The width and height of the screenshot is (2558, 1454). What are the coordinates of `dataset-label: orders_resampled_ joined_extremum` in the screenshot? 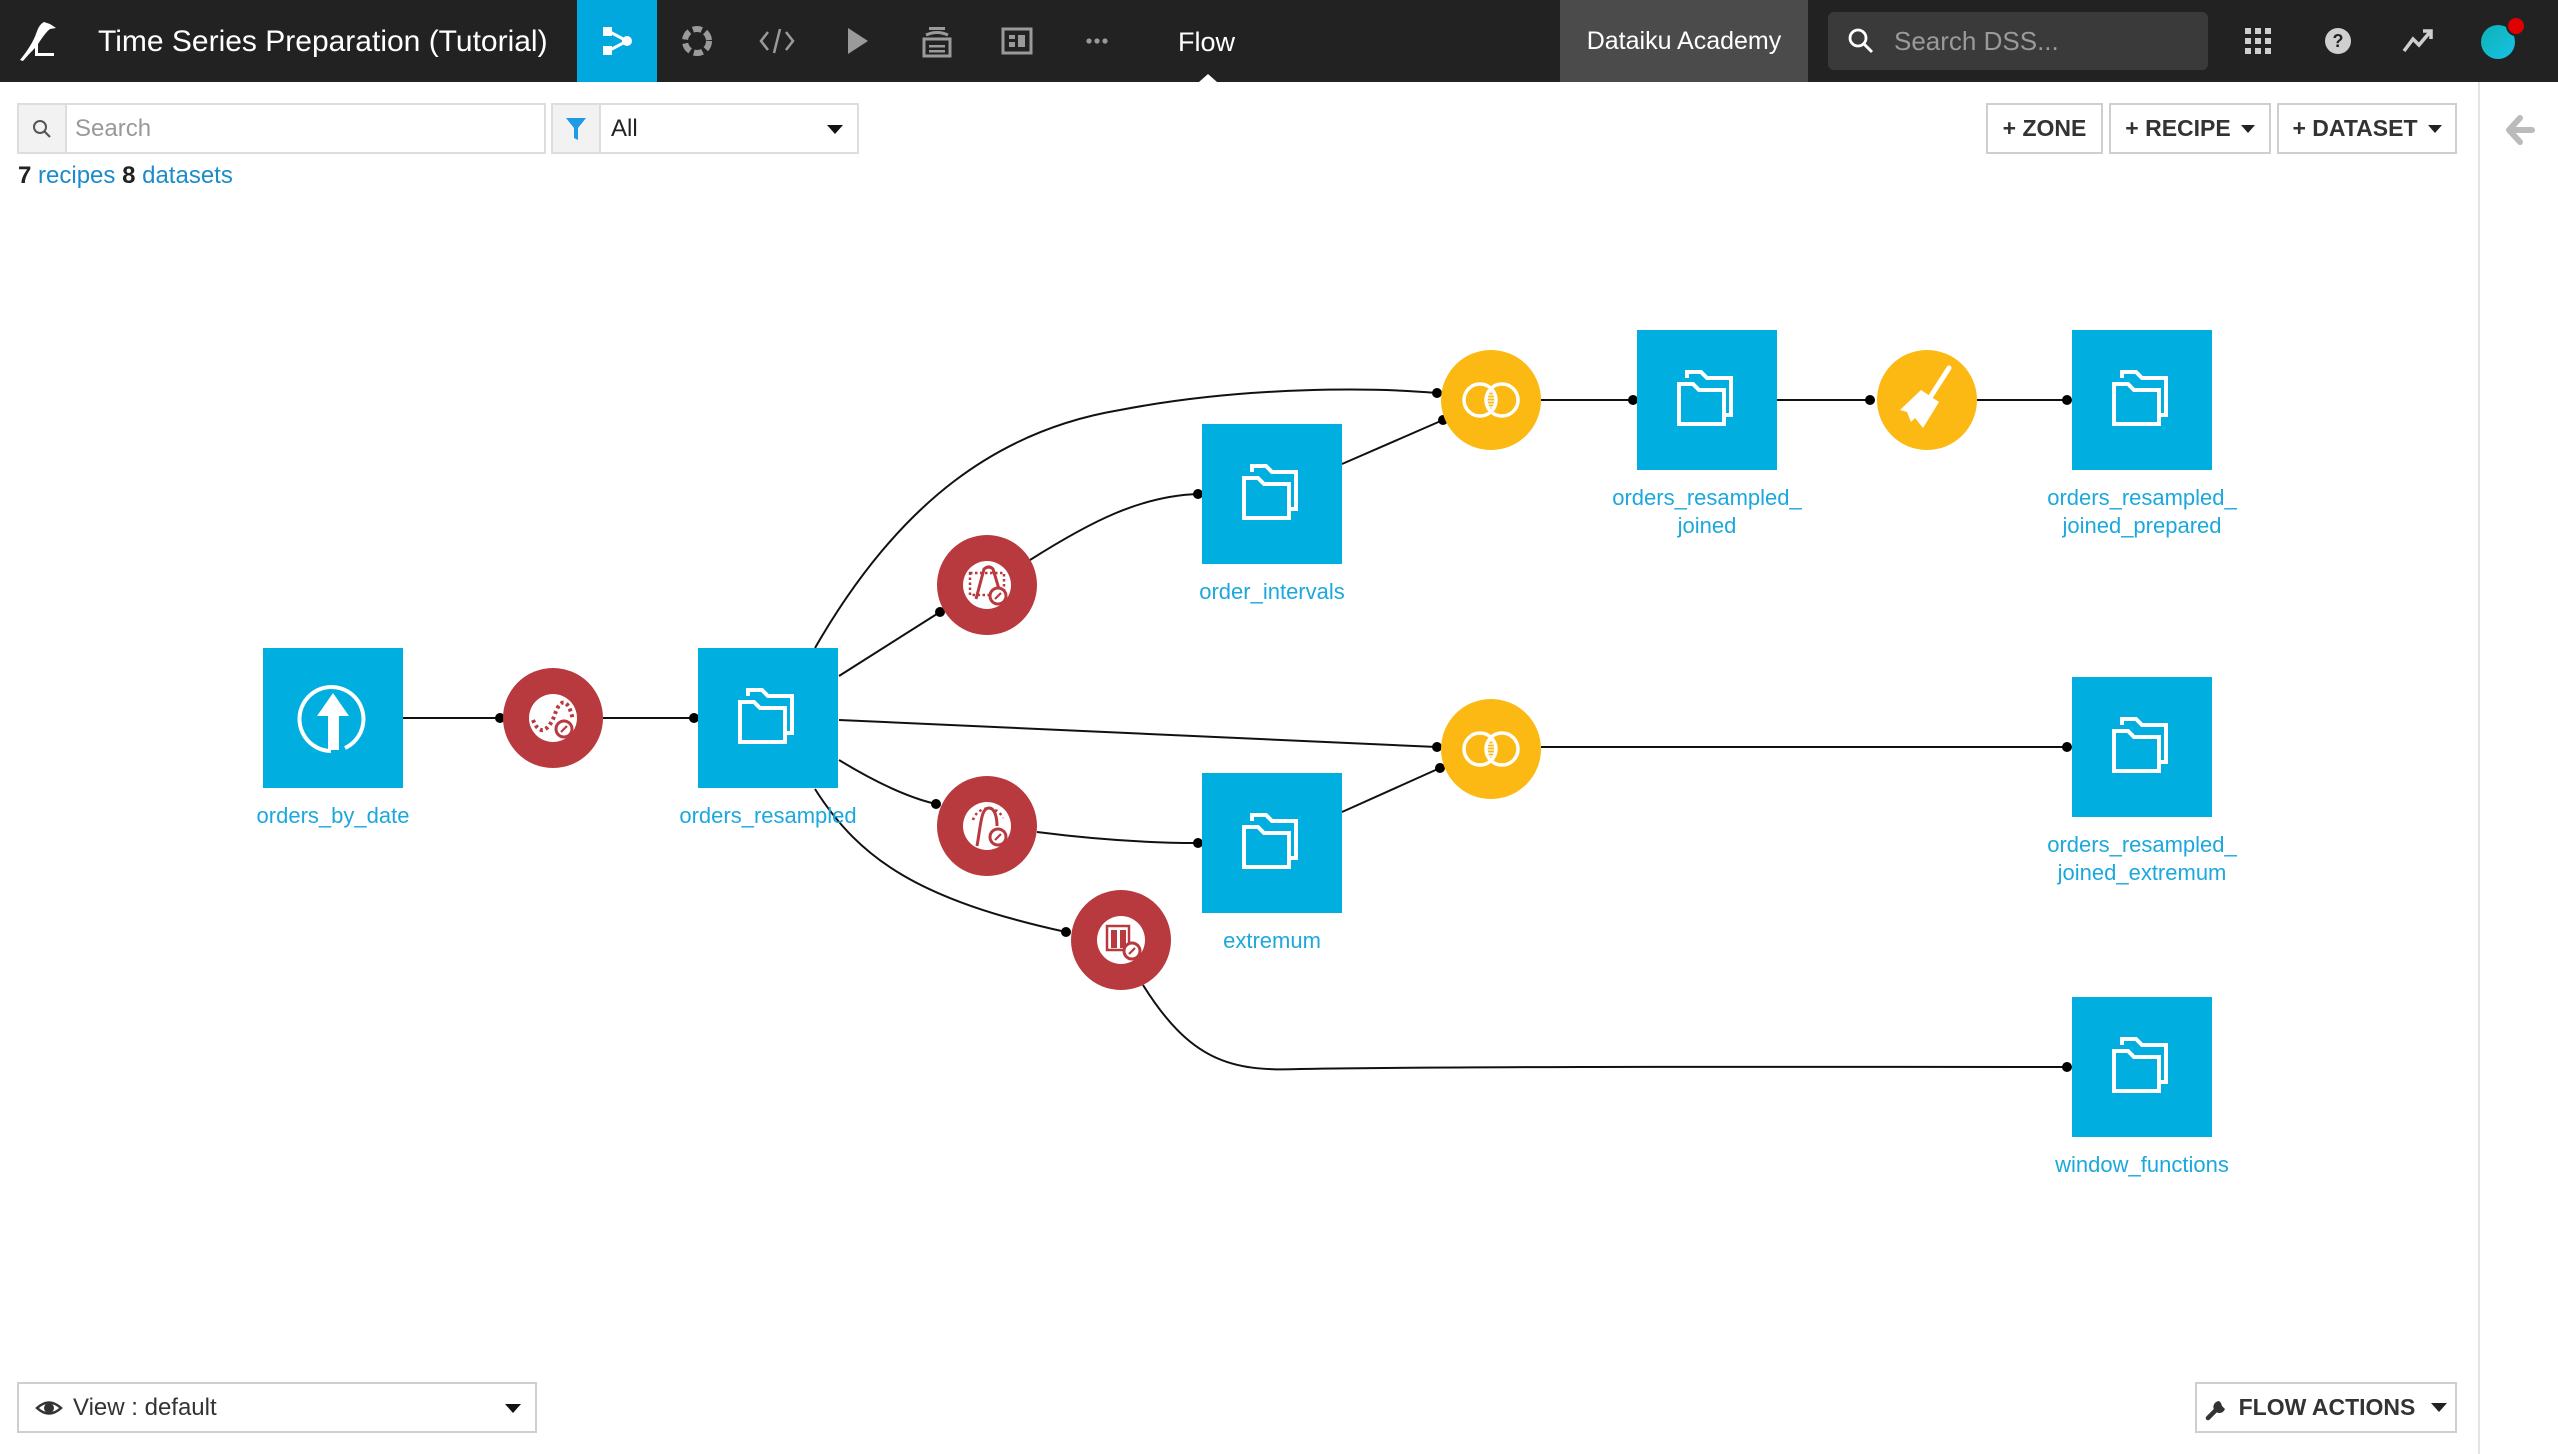 It's located at (2142, 859).